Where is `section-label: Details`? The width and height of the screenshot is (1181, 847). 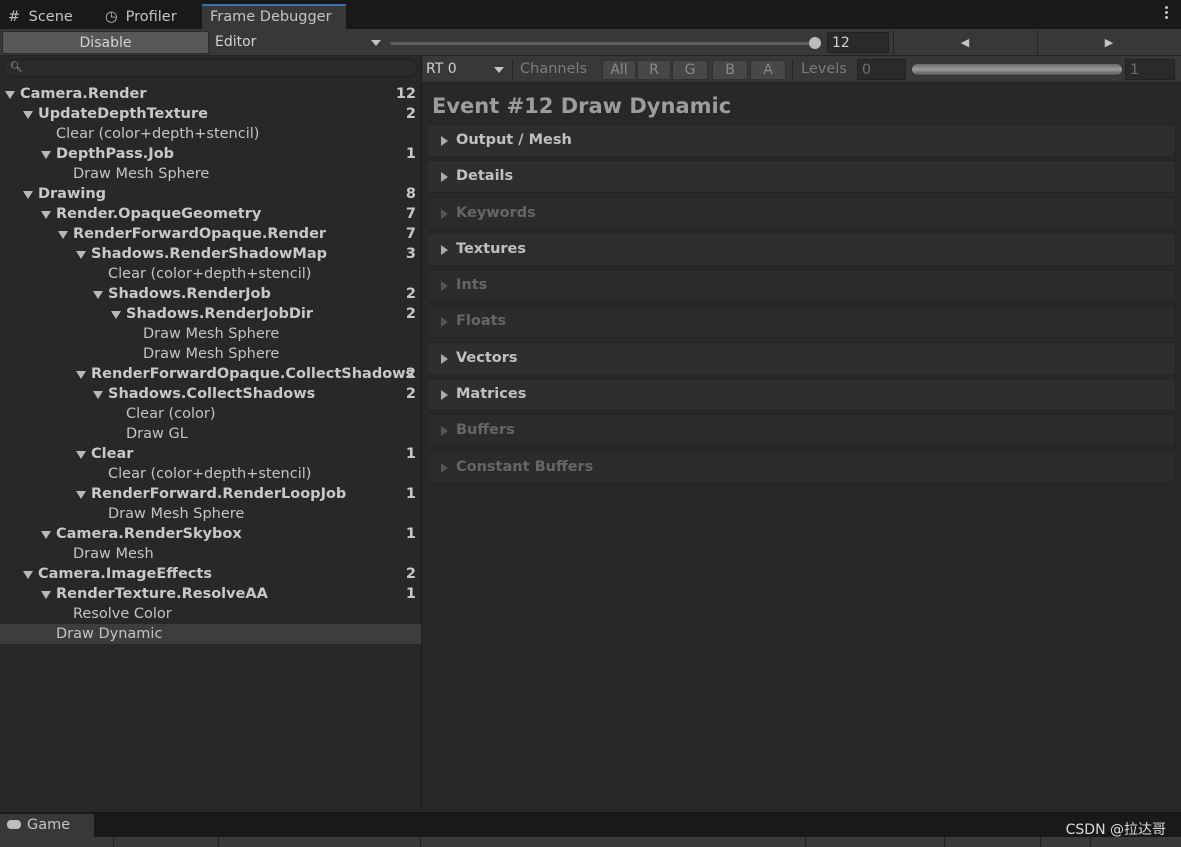
section-label: Details is located at coordinates (485, 176).